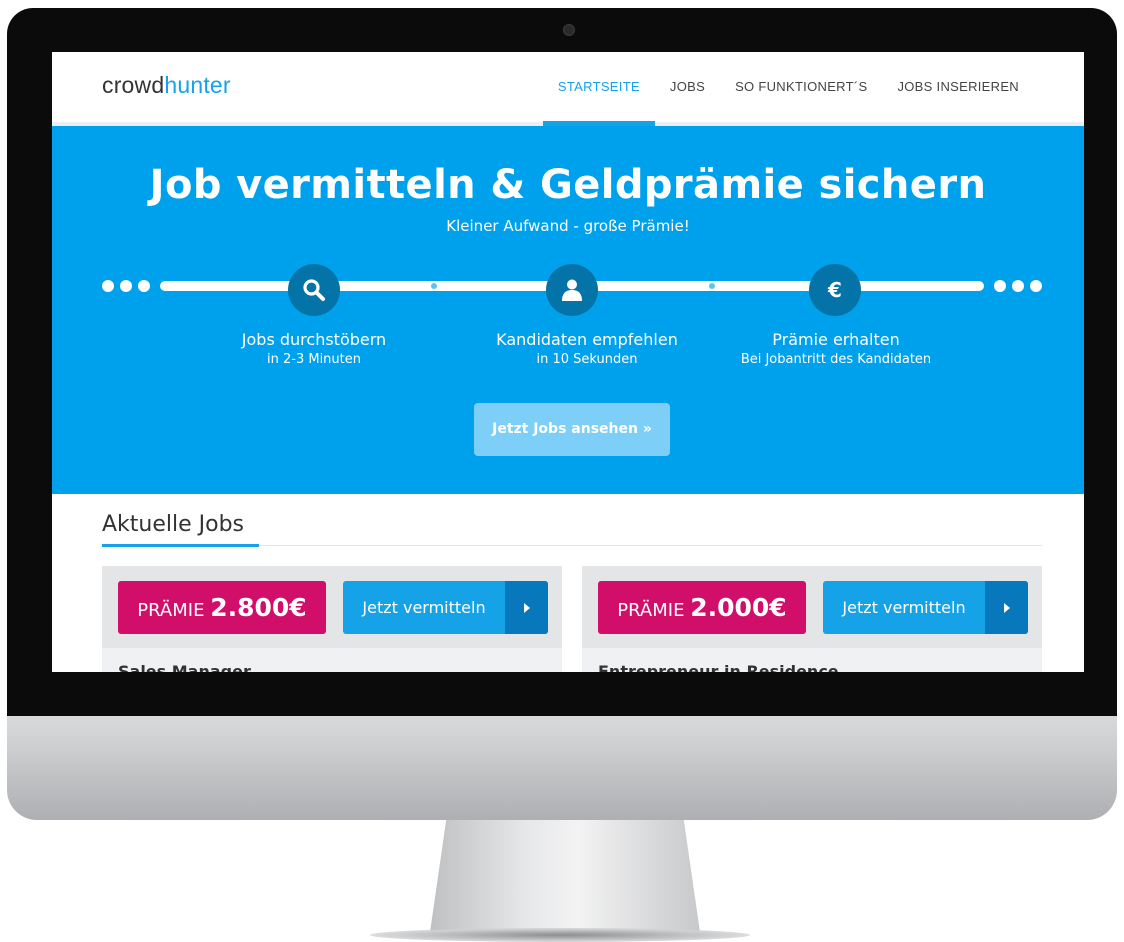  Describe the element at coordinates (572, 429) in the screenshot. I see `view-jobs-button: Jetzt Jobs ansehen »` at that location.